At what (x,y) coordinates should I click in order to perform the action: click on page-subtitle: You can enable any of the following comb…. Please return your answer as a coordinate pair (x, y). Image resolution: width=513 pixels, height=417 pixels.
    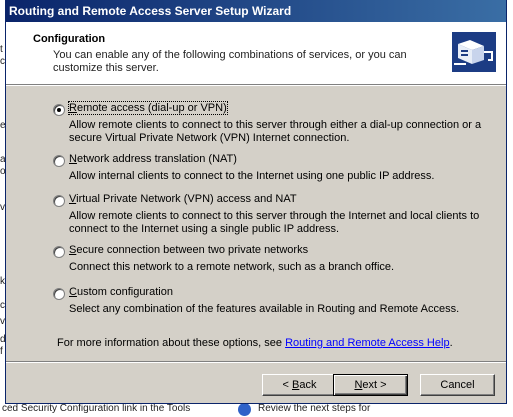
    Looking at the image, I should click on (230, 61).